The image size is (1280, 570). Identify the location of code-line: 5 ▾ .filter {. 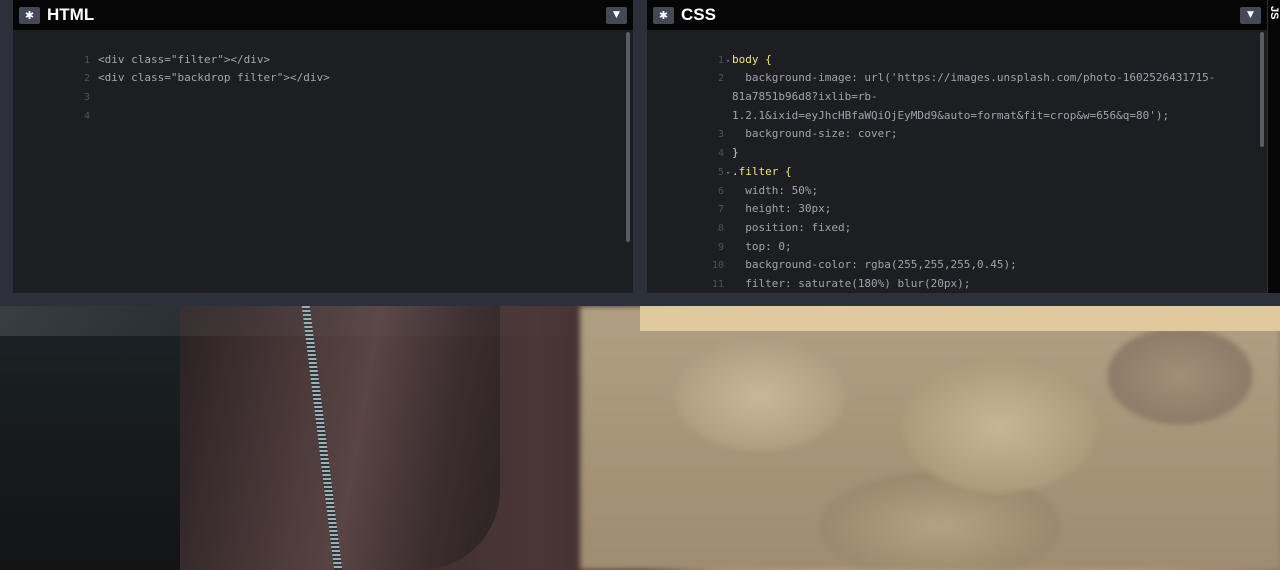
(957, 161).